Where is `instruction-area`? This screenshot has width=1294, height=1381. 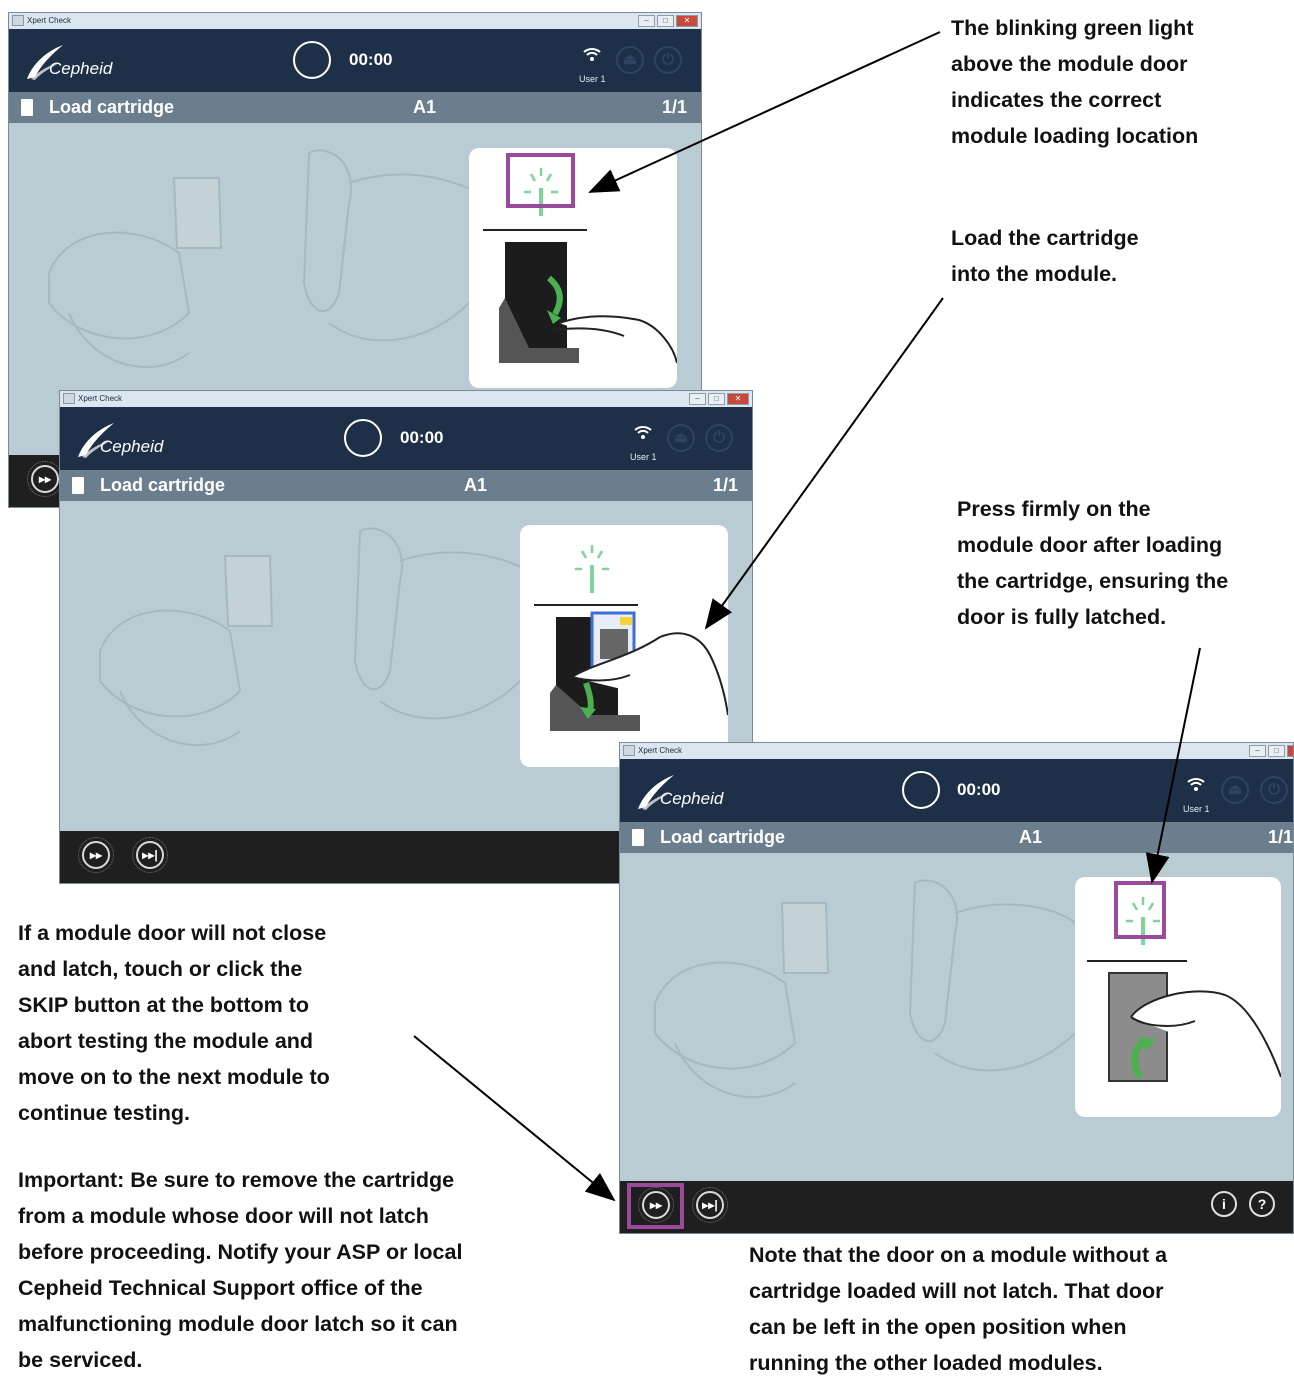
instruction-area is located at coordinates (956, 1017).